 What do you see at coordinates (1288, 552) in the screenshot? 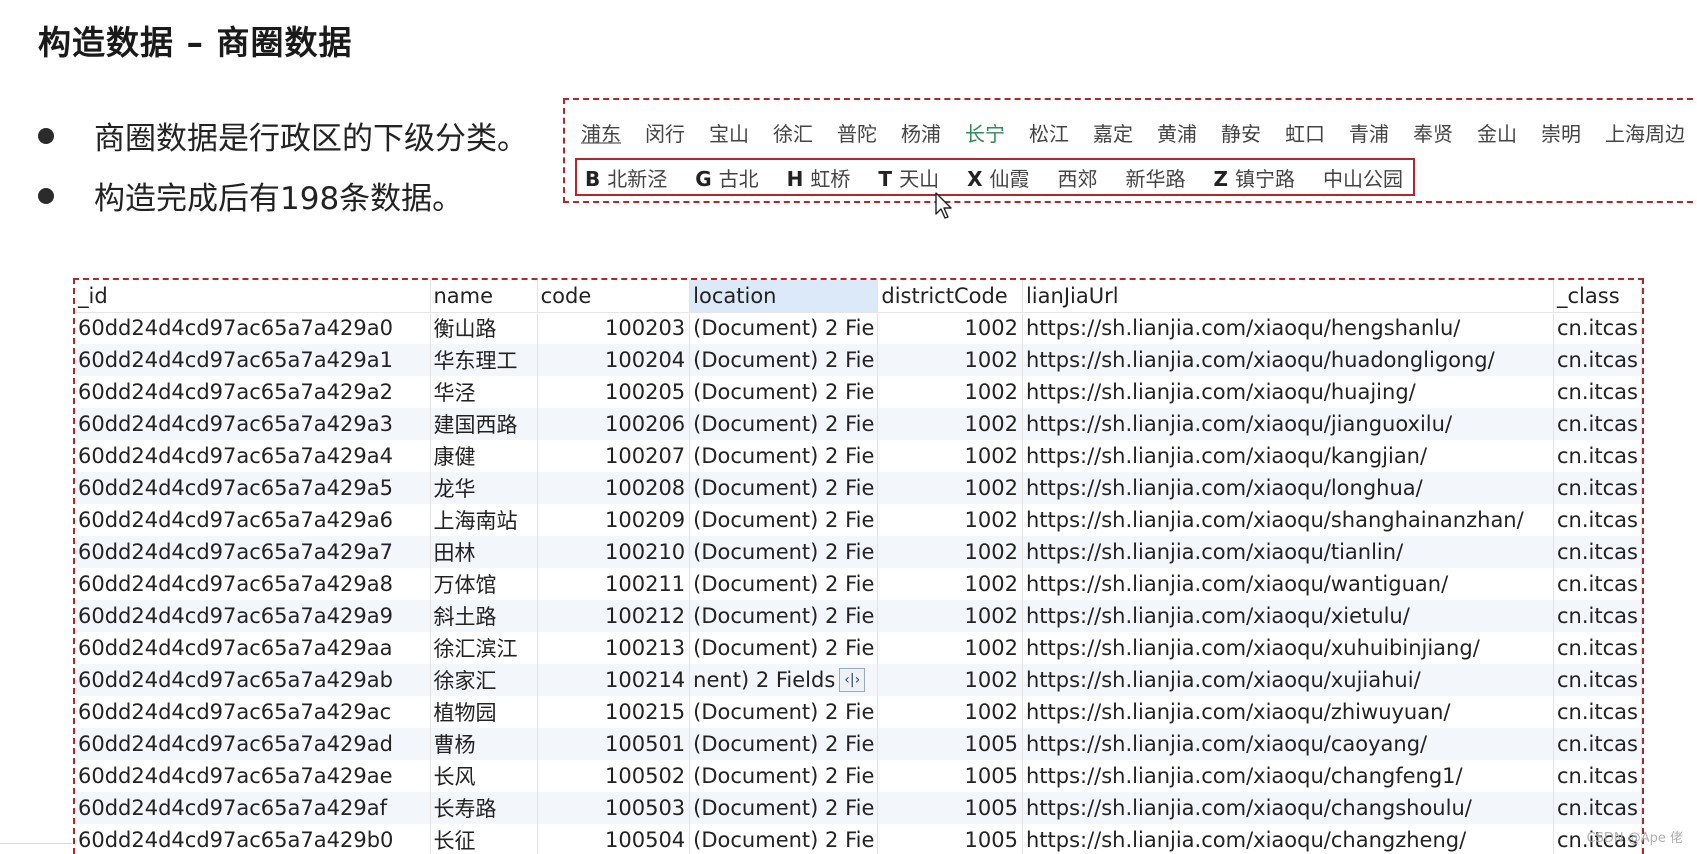
I see `cell-lianjia-url: https://sh.lianjia.com/xiaoqu/tianlin/` at bounding box center [1288, 552].